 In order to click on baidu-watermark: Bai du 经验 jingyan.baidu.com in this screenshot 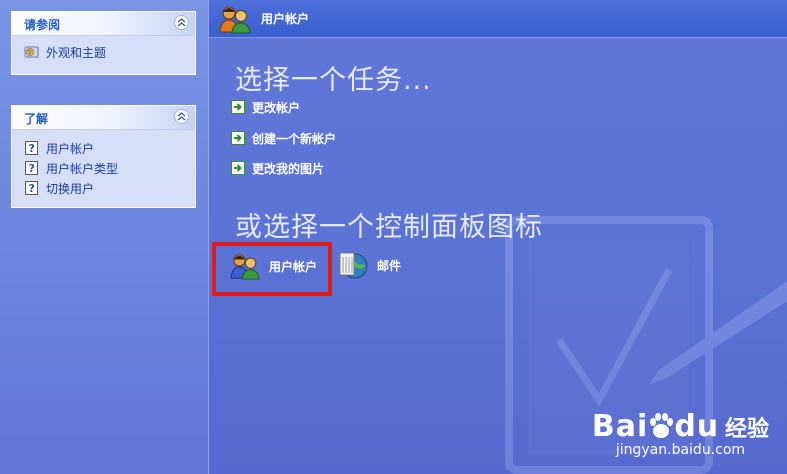, I will do `click(680, 433)`.